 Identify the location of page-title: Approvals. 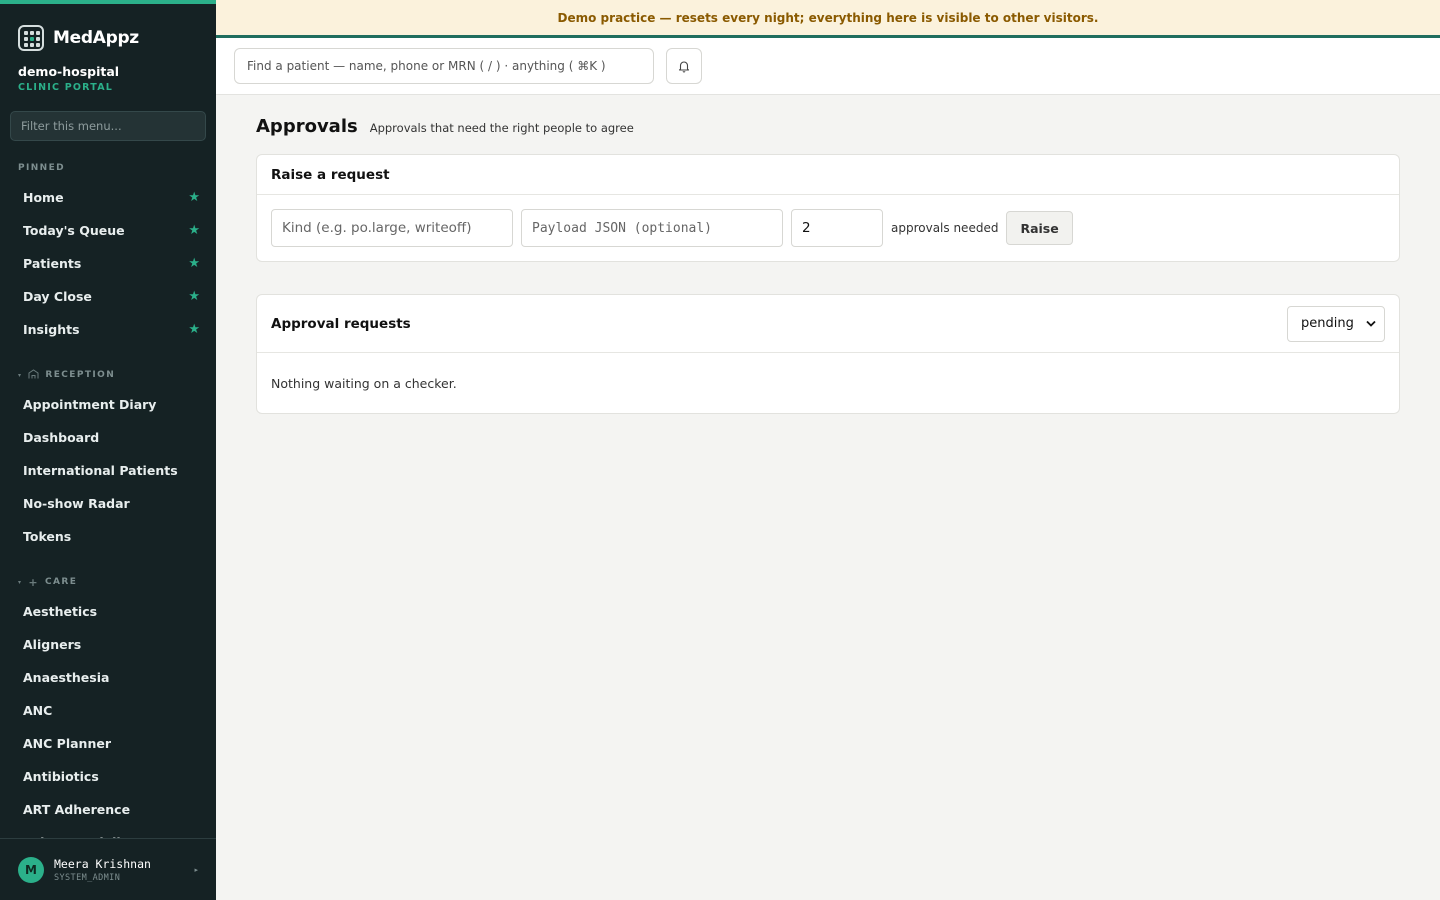
(307, 126).